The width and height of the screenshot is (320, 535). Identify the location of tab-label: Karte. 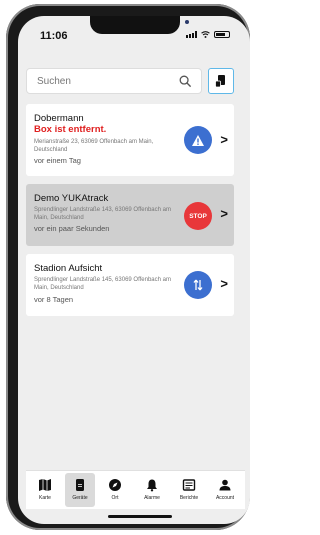
(45, 498).